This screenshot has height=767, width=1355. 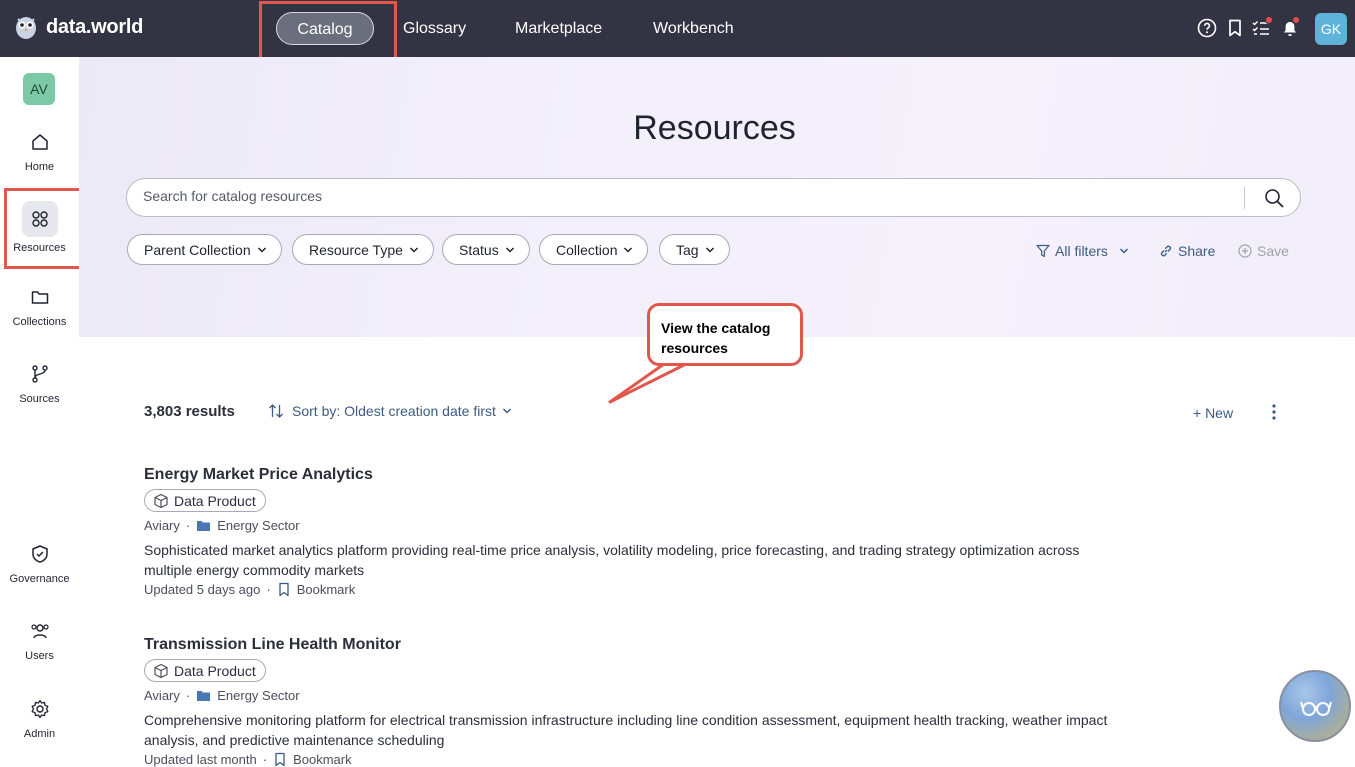 What do you see at coordinates (39, 579) in the screenshot?
I see `sidebar-item-label: Governance` at bounding box center [39, 579].